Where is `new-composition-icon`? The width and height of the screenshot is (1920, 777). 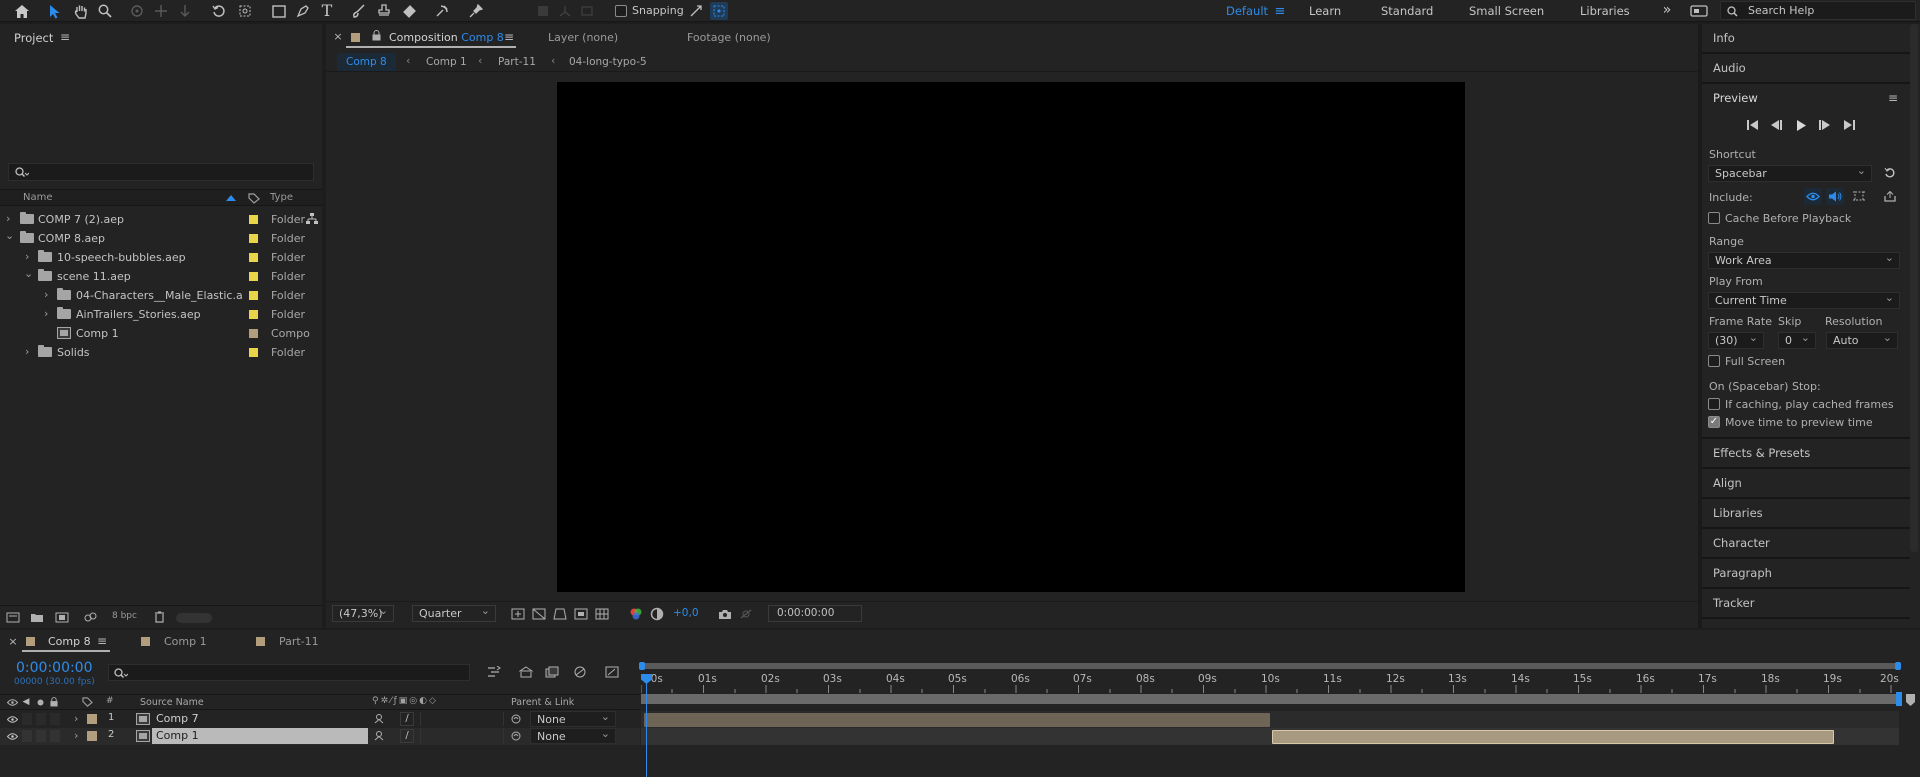 new-composition-icon is located at coordinates (62, 617).